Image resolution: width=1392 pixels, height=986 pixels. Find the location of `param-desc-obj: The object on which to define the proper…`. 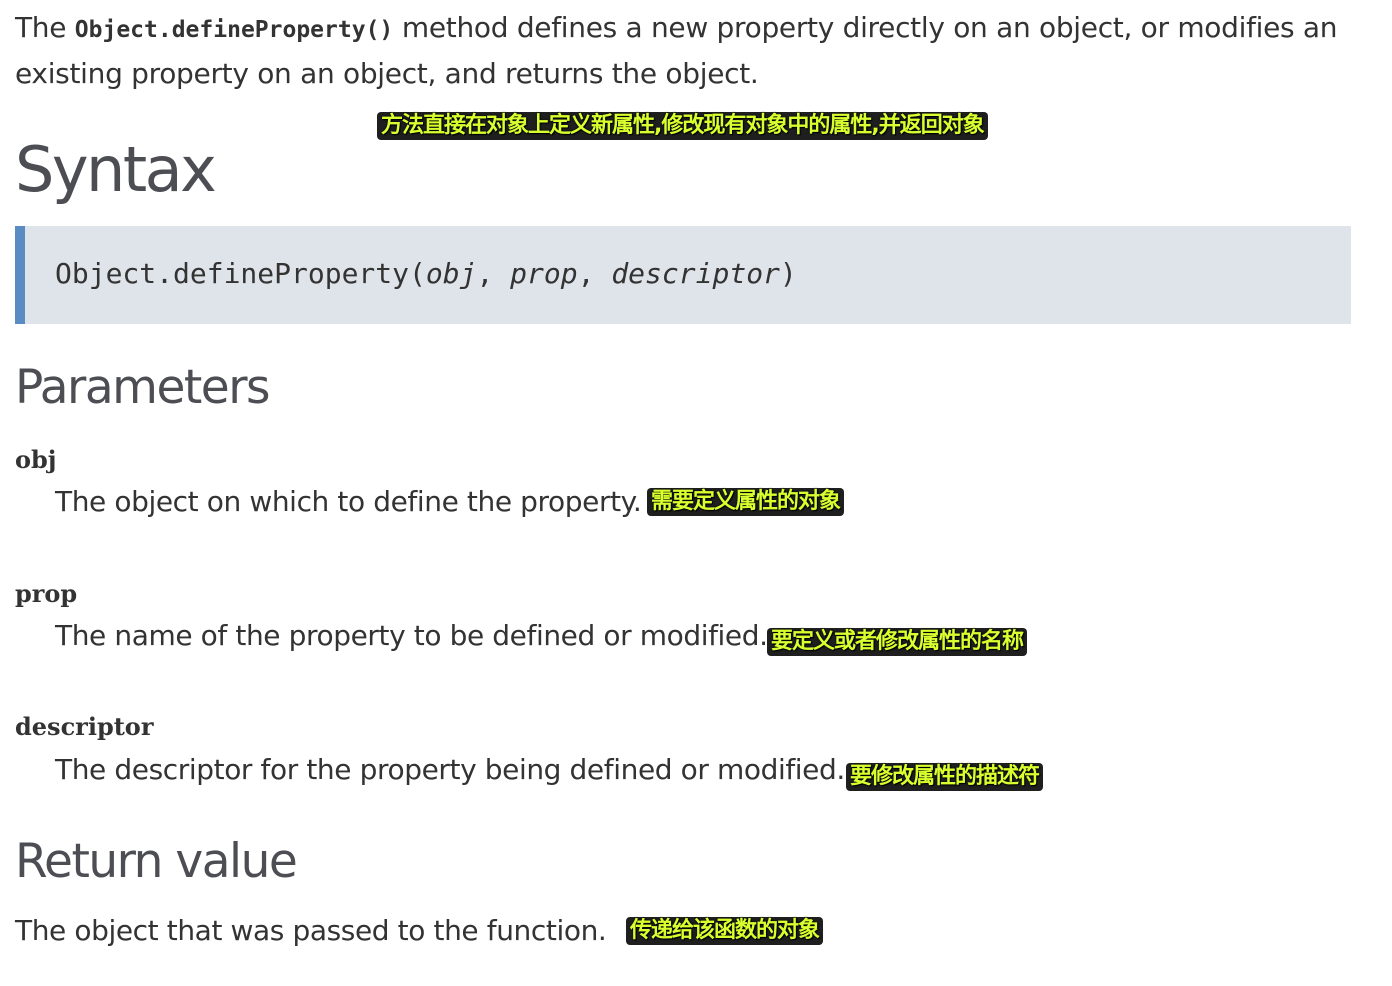

param-desc-obj: The object on which to define the proper… is located at coordinates (348, 501).